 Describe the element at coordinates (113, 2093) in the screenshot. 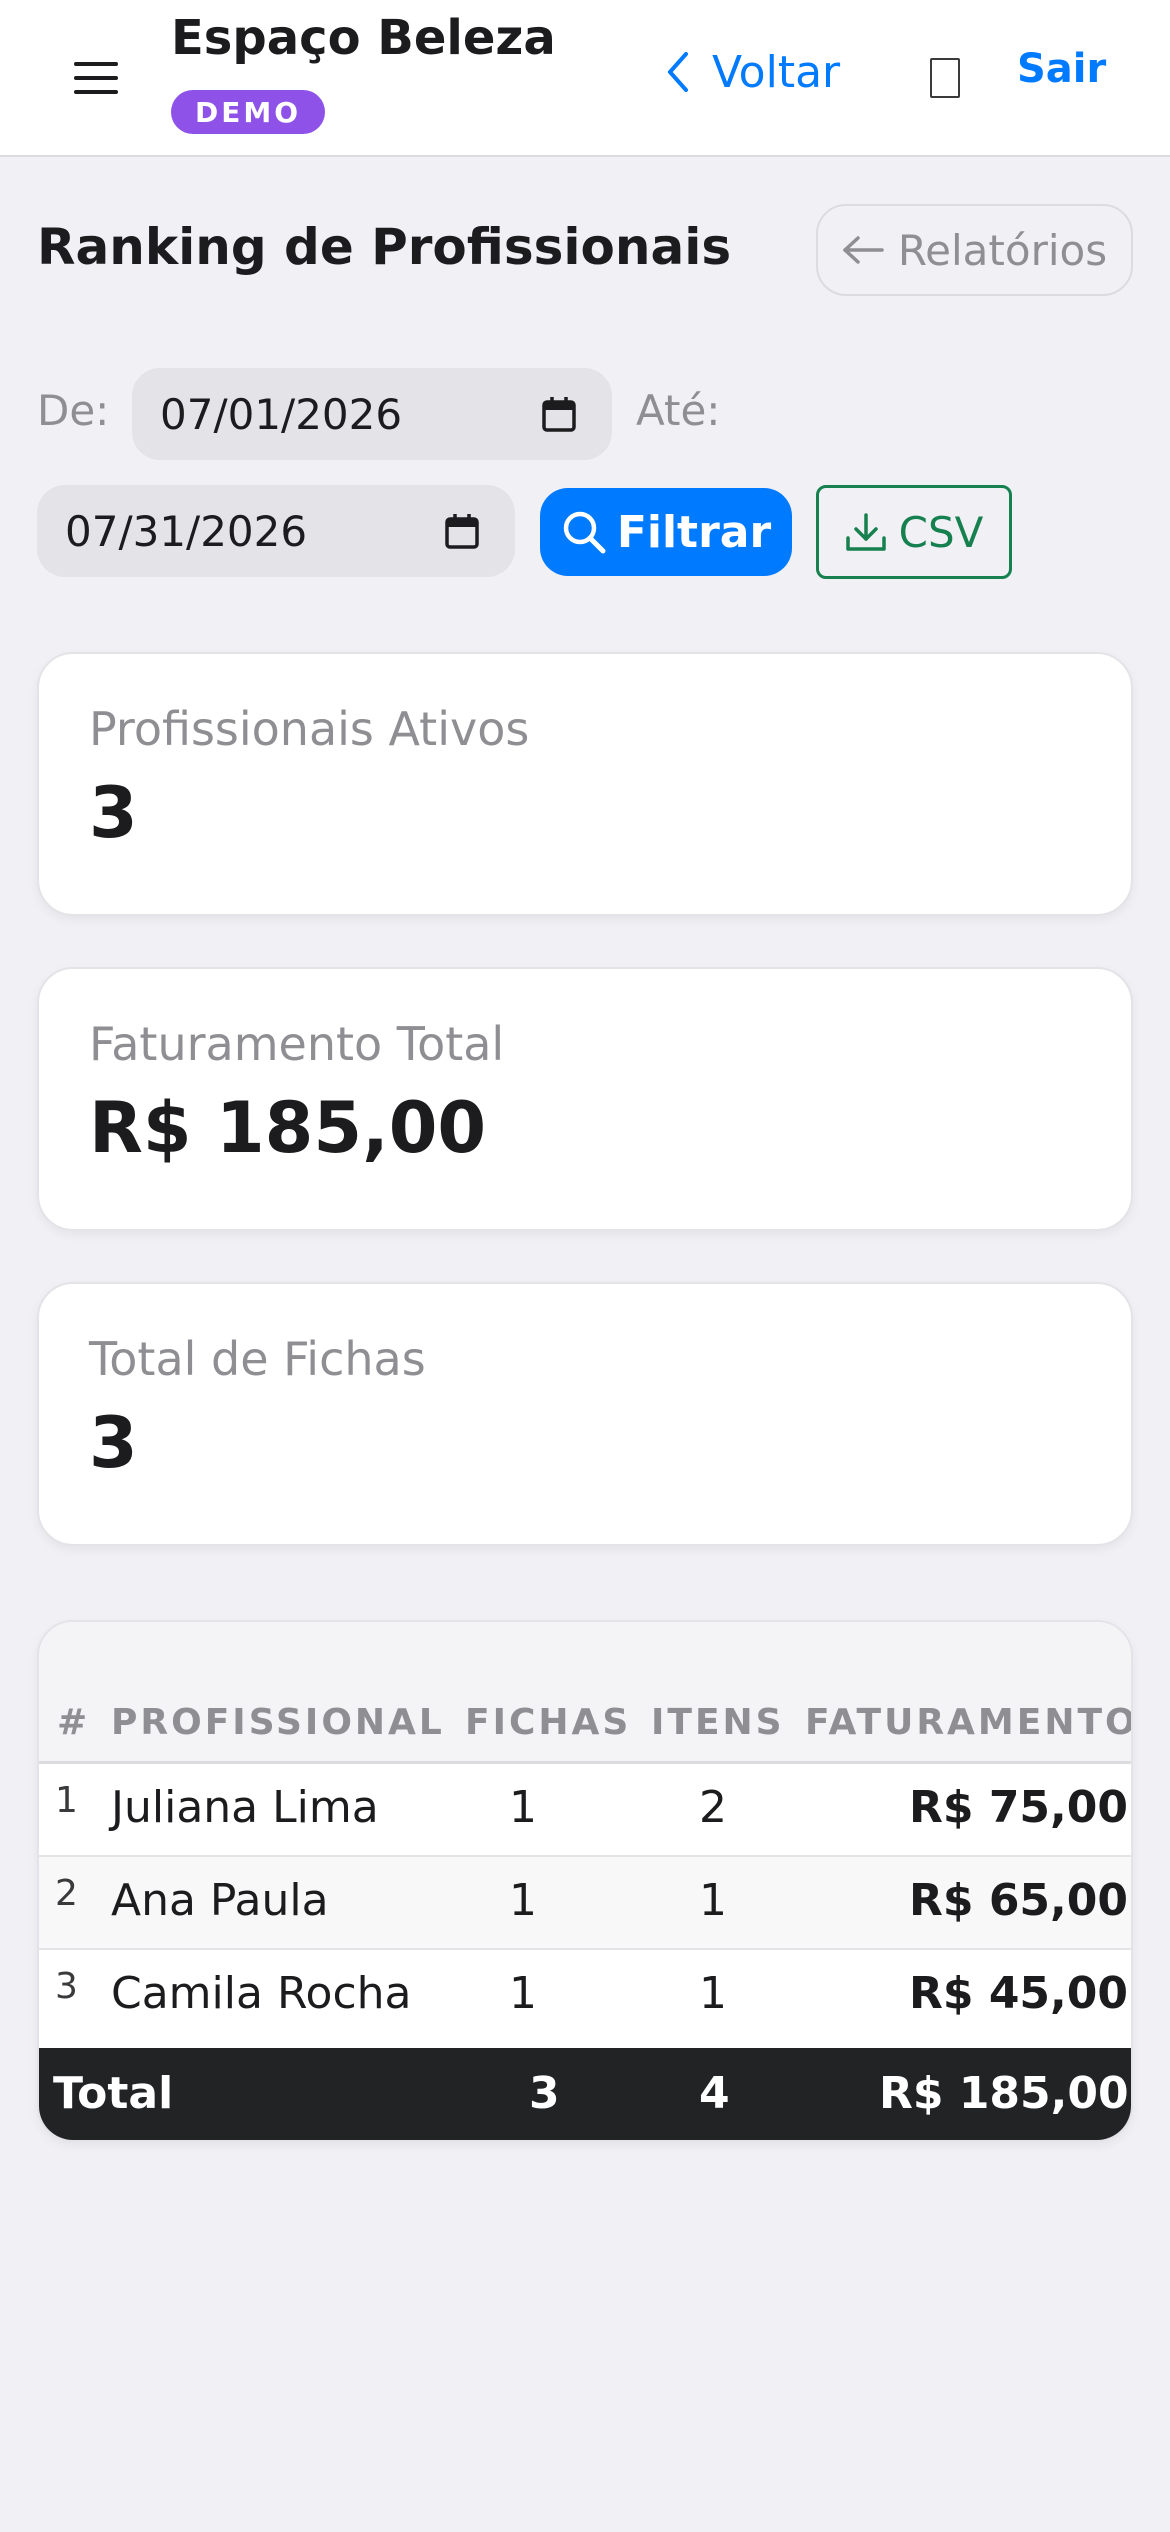

I see `total-label: Total` at that location.